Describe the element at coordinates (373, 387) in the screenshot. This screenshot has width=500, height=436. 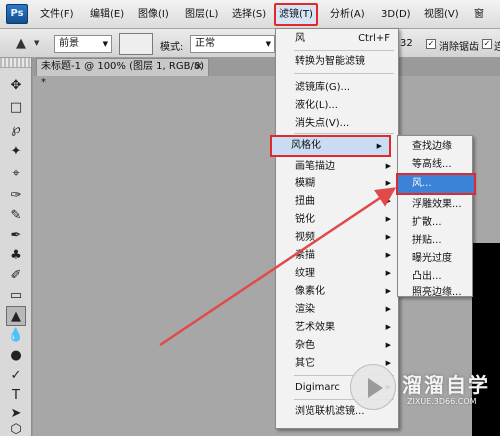
I see `play-logo-icon` at that location.